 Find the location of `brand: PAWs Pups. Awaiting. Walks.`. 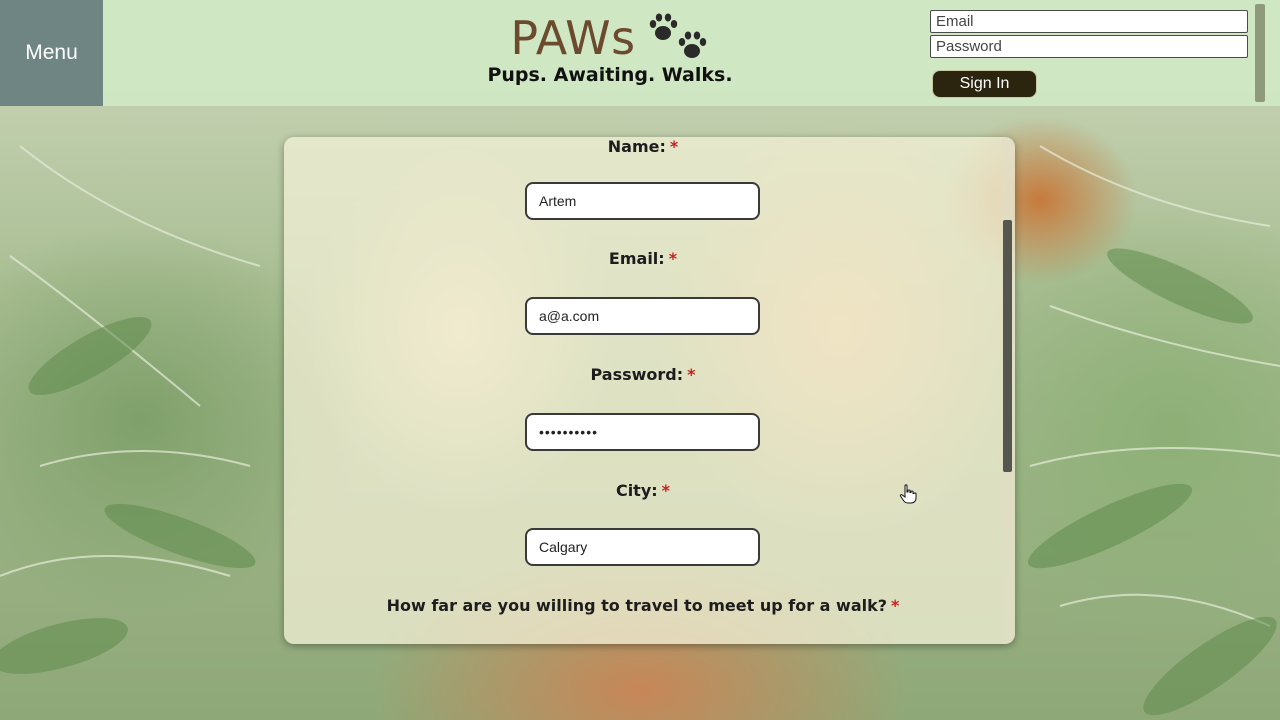

brand: PAWs Pups. Awaiting. Walks. is located at coordinates (610, 55).